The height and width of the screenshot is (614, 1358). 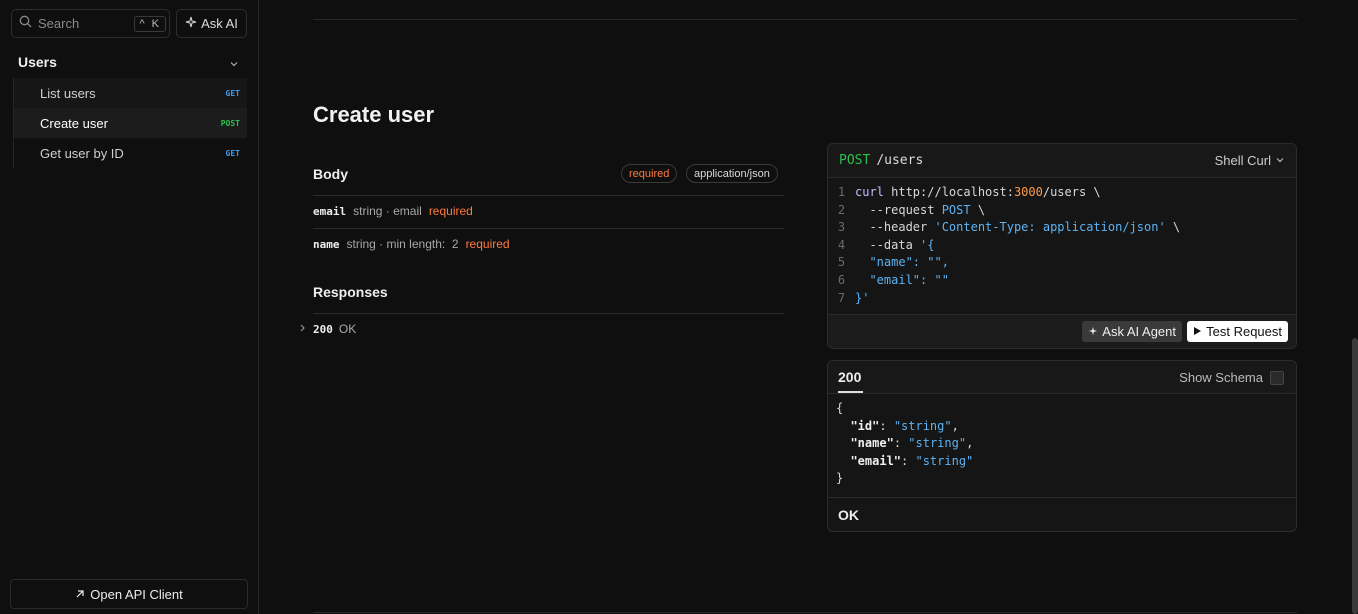 What do you see at coordinates (136, 594) in the screenshot?
I see `open-api-client-label: Open API Client` at bounding box center [136, 594].